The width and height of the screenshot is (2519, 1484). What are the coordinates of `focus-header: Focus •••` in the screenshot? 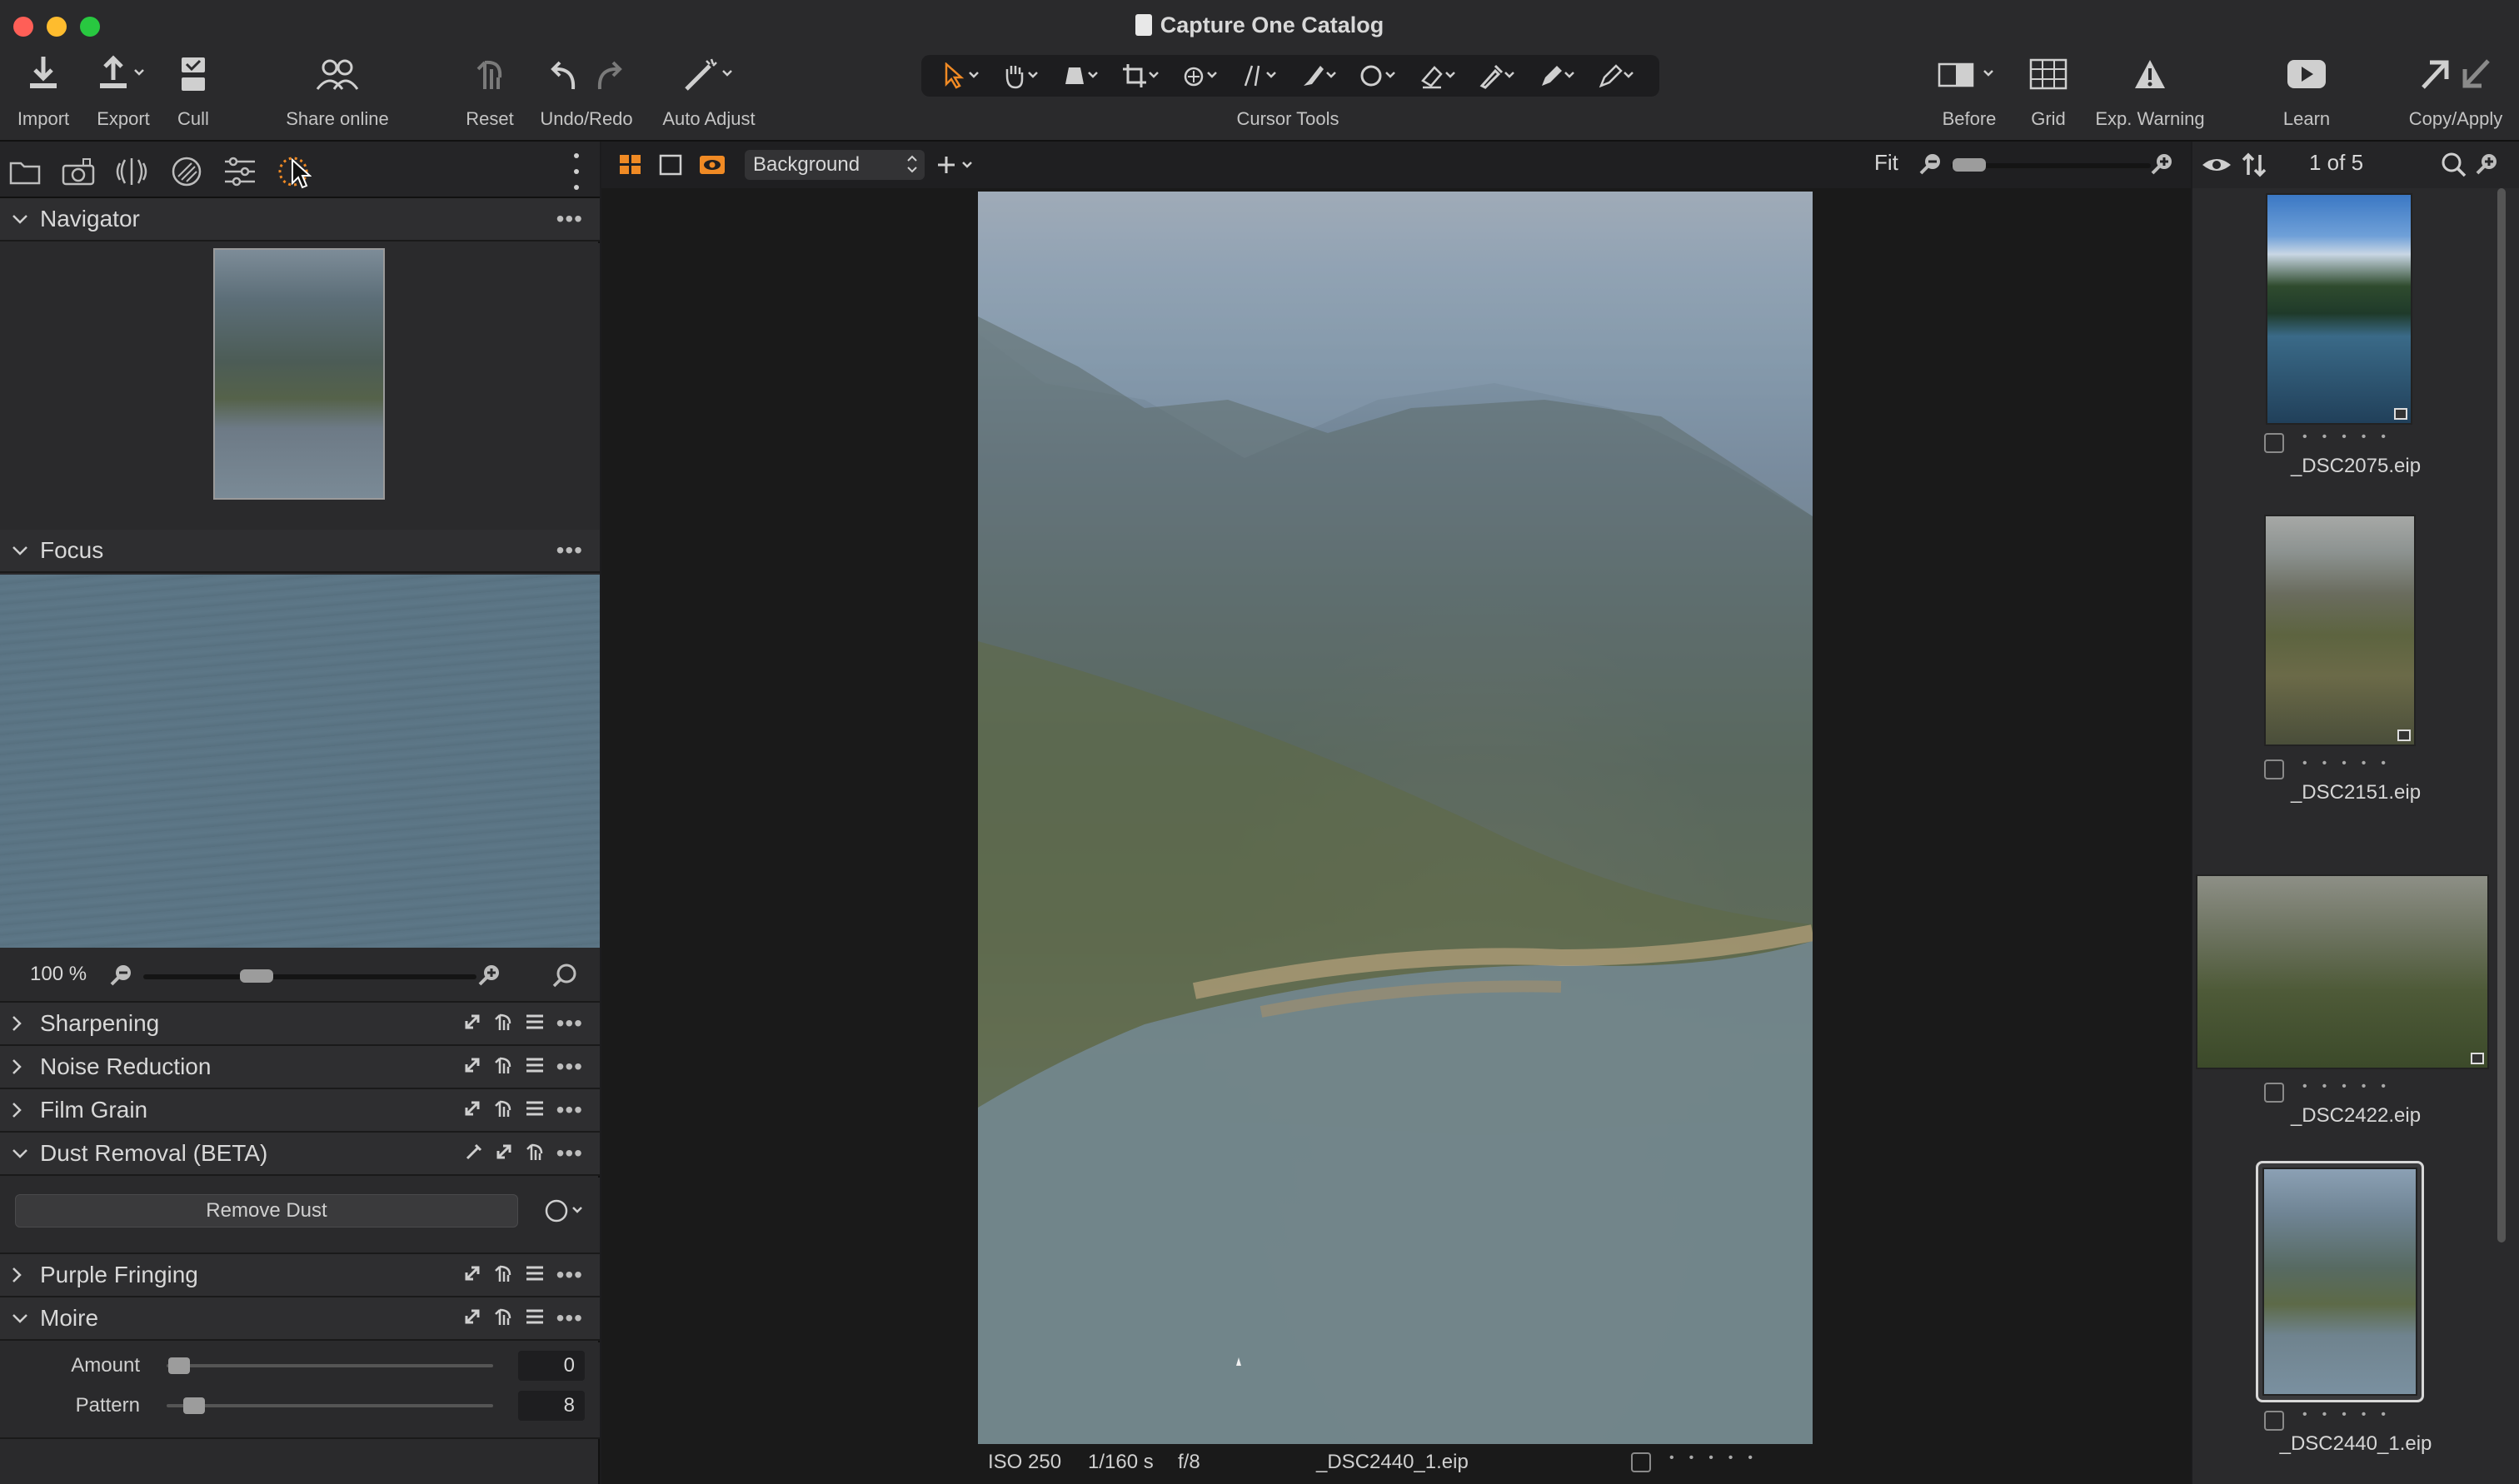 It's located at (300, 551).